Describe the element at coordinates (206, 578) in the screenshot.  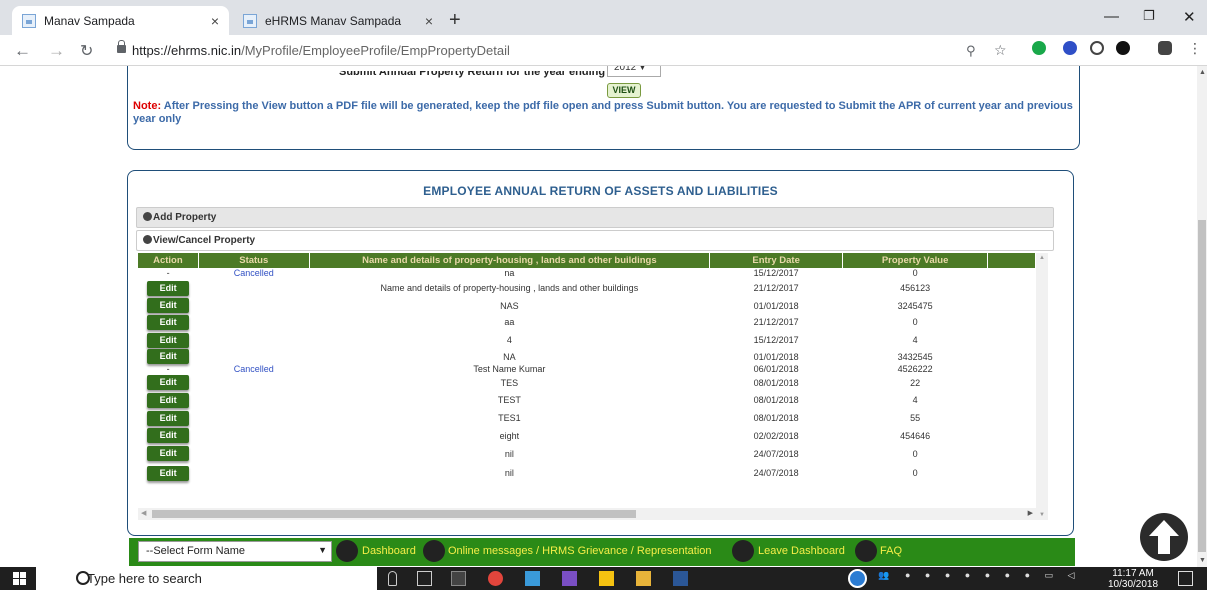
I see `taskbar-search: Type here to search` at that location.